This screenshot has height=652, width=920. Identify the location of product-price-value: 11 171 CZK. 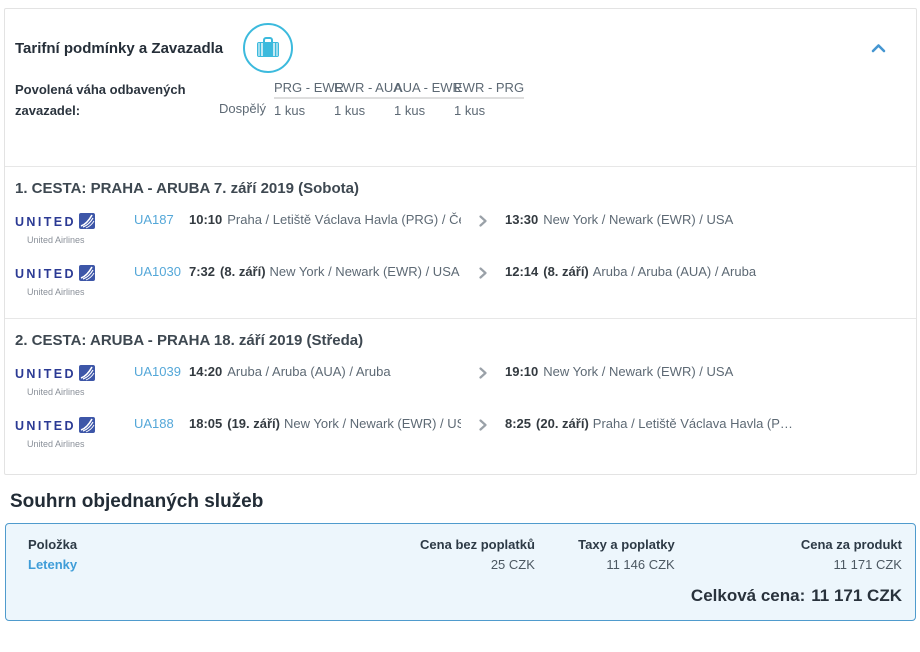
(867, 564).